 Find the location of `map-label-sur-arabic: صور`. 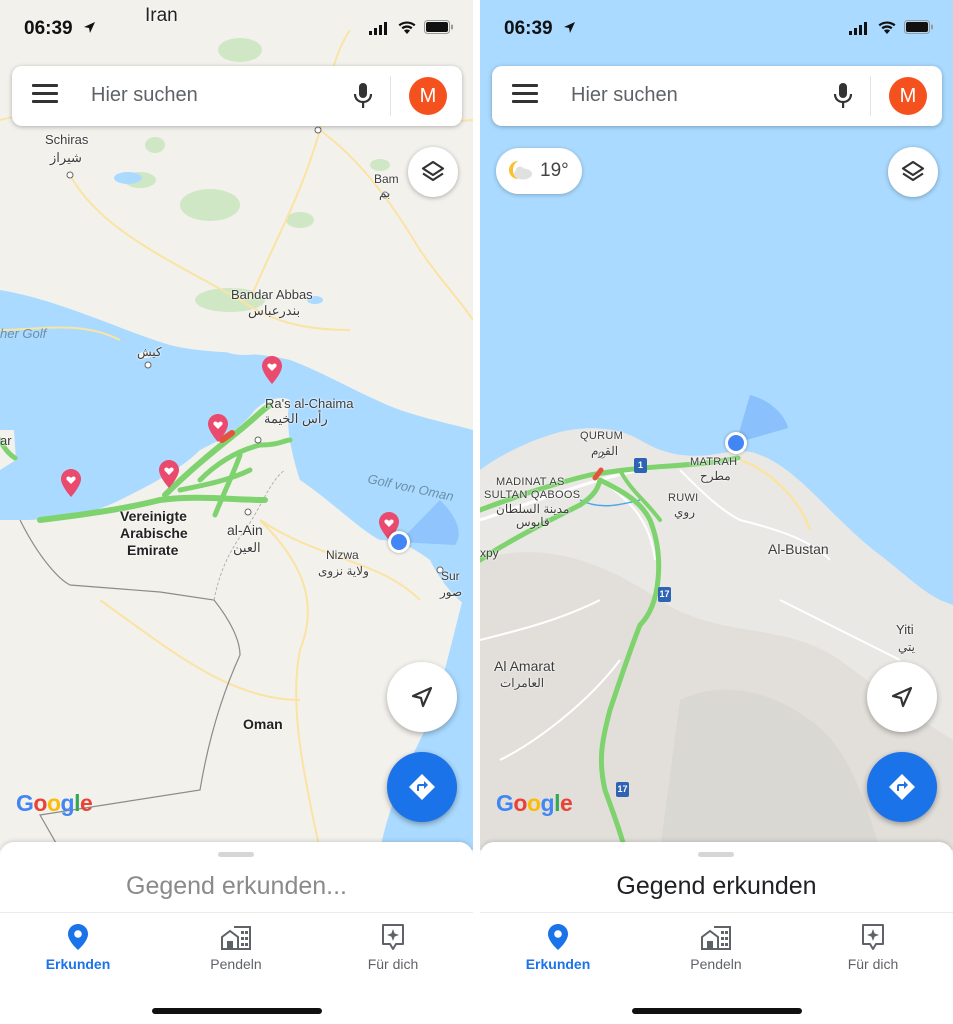

map-label-sur-arabic: صور is located at coordinates (451, 592).